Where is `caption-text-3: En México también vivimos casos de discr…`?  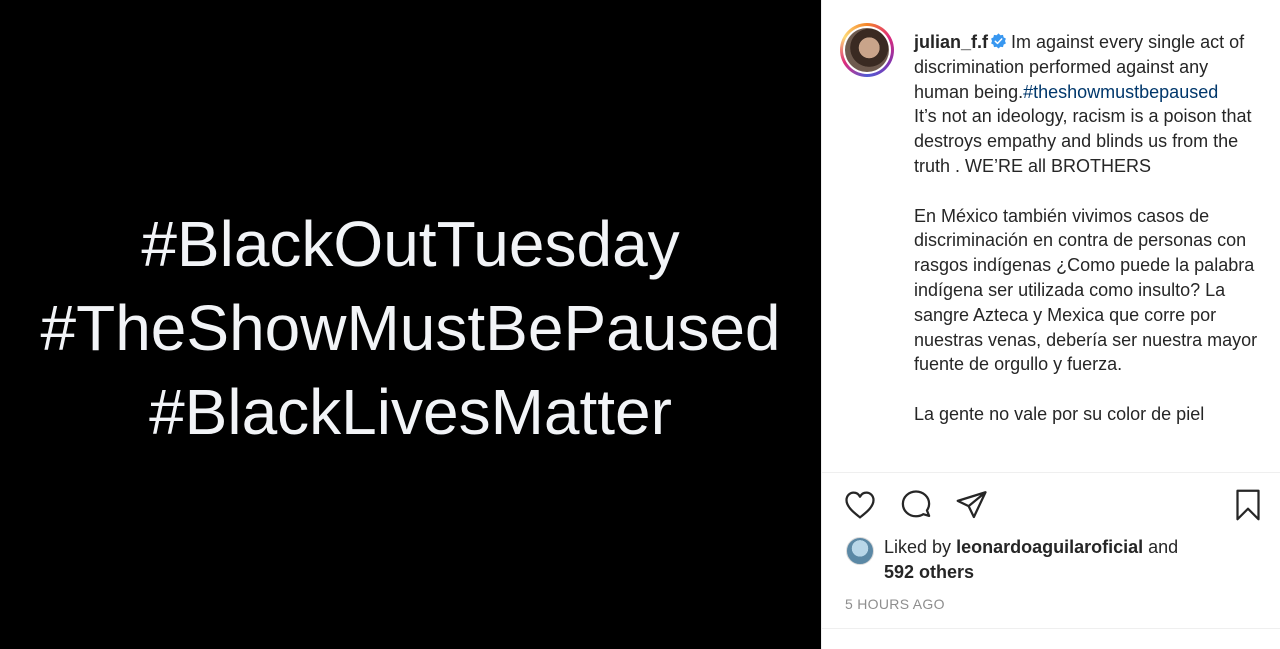
caption-text-3: En México también vivimos casos de discr… is located at coordinates (1086, 290).